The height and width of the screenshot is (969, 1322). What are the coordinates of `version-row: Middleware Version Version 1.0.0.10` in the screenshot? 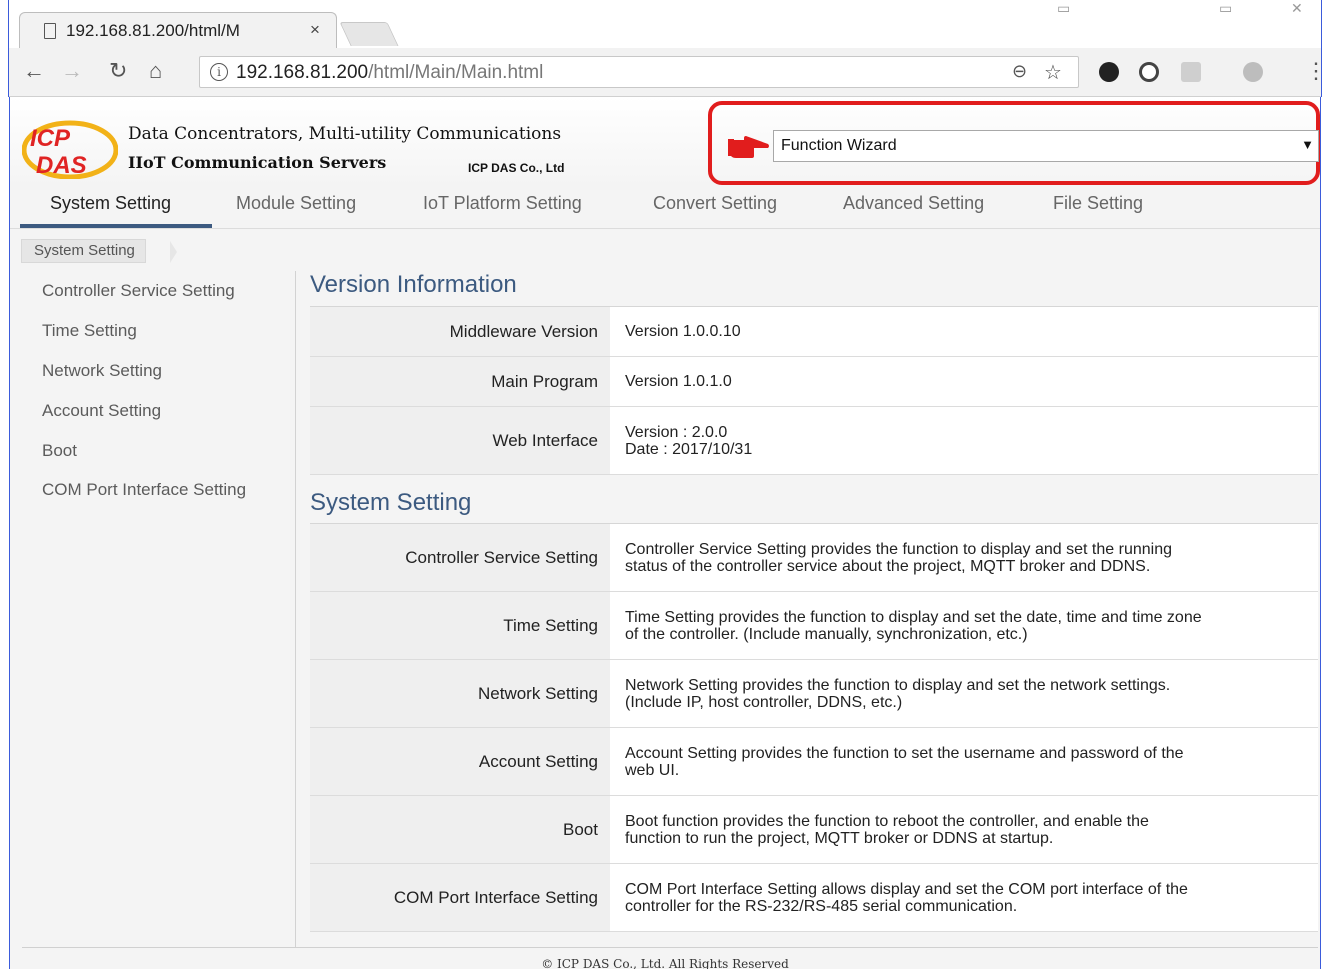 It's located at (814, 332).